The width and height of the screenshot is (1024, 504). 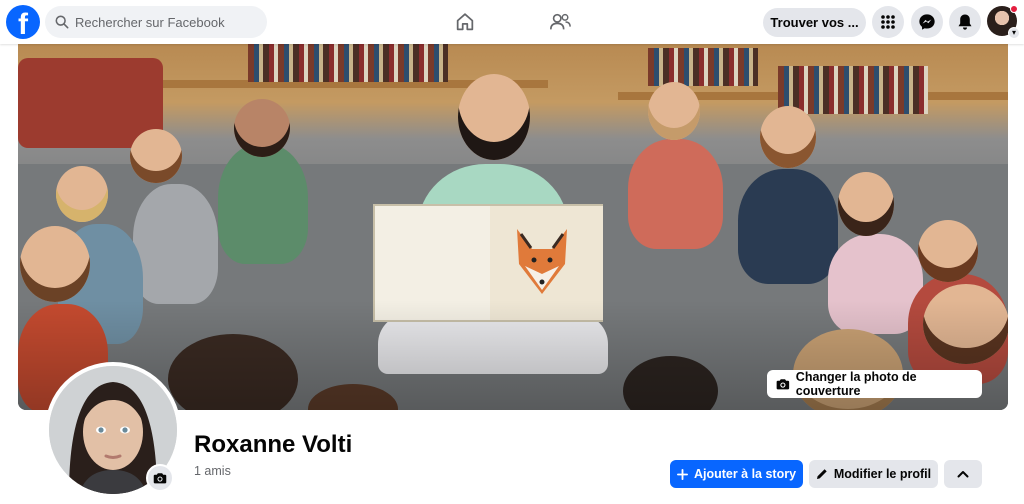 I want to click on friends-count: 1 amis, so click(x=212, y=471).